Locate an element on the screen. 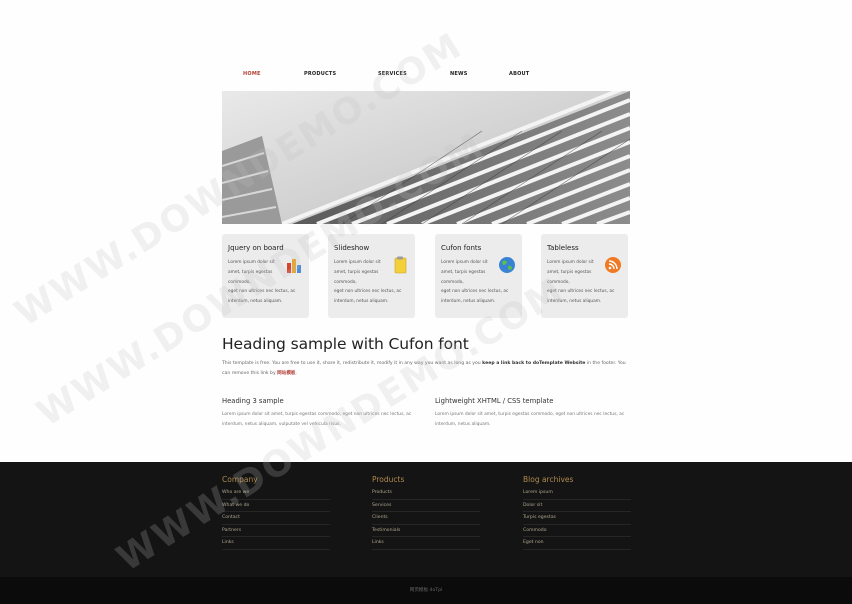  nav-home: HOME is located at coordinates (252, 74).